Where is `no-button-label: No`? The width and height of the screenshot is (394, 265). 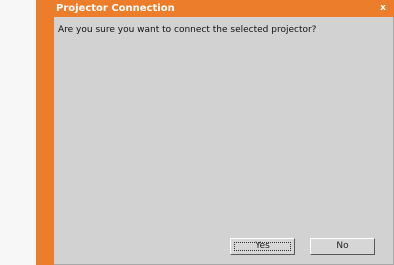 no-button-label: No is located at coordinates (342, 246).